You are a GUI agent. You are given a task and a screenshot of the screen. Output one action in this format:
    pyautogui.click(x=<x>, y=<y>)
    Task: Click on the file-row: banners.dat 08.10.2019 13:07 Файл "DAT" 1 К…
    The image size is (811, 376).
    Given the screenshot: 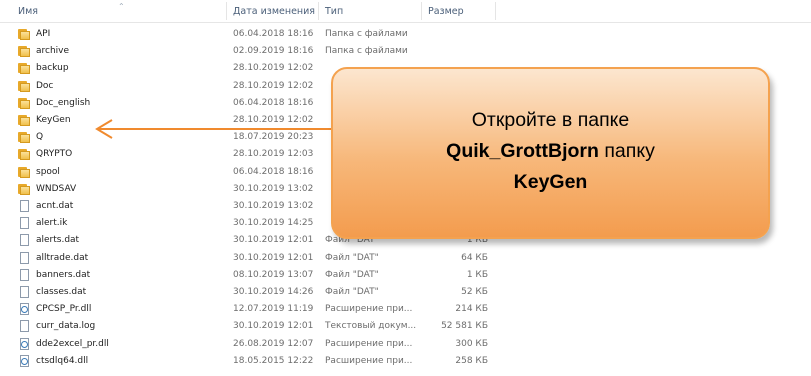 What is the action you would take?
    pyautogui.click(x=250, y=275)
    